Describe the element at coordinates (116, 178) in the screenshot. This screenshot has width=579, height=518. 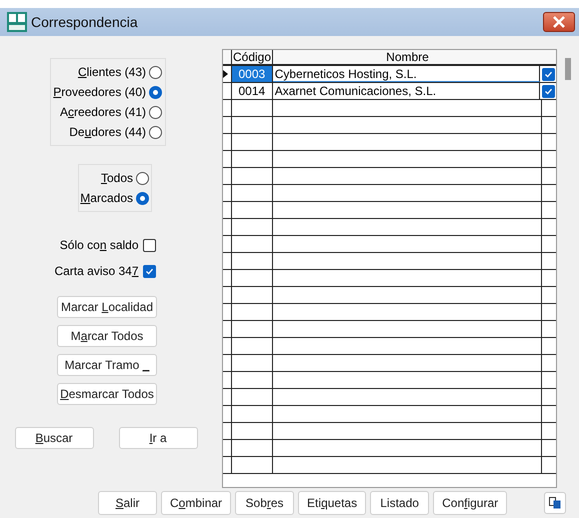
I see `radio-label: Todos` at that location.